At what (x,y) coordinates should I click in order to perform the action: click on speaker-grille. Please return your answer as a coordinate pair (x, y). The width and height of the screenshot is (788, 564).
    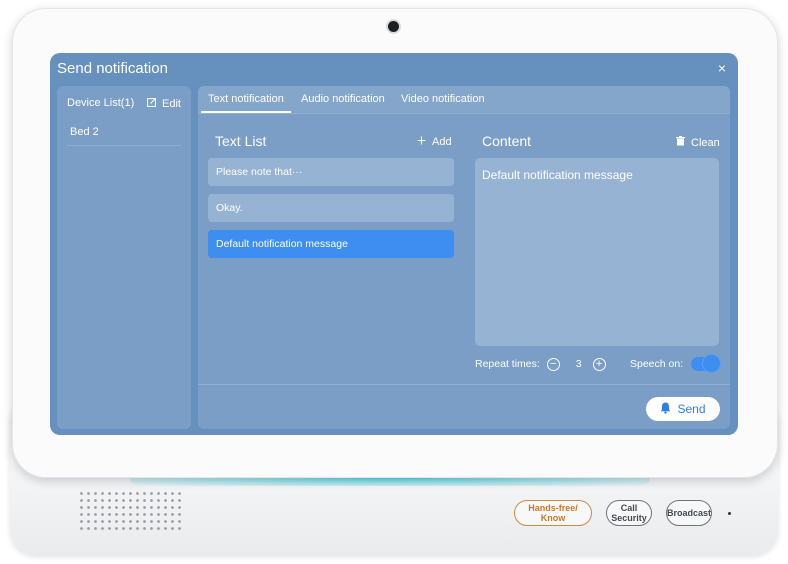
    Looking at the image, I should click on (130, 512).